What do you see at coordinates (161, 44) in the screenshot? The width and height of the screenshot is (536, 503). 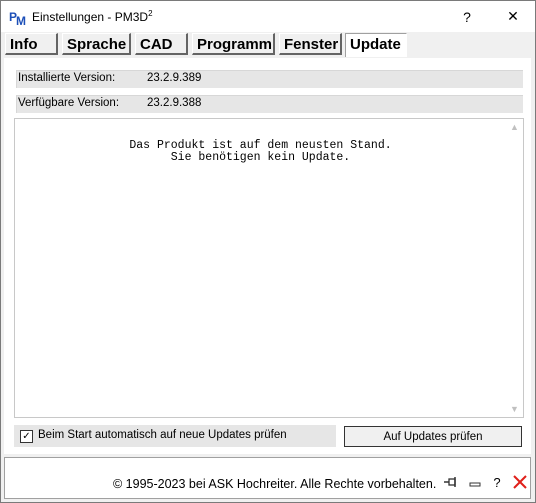 I see `tab-cad: CAD` at bounding box center [161, 44].